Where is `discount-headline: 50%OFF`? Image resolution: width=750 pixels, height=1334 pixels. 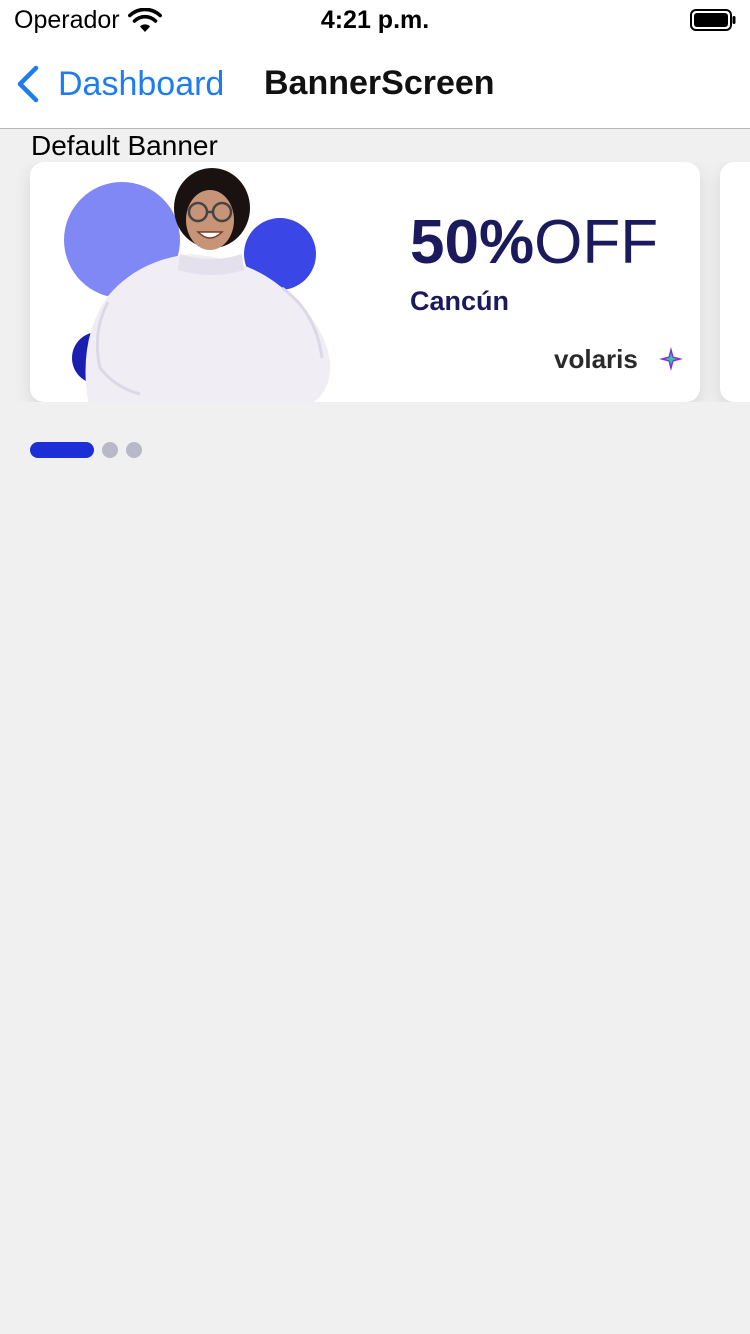
discount-headline: 50%OFF is located at coordinates (534, 243).